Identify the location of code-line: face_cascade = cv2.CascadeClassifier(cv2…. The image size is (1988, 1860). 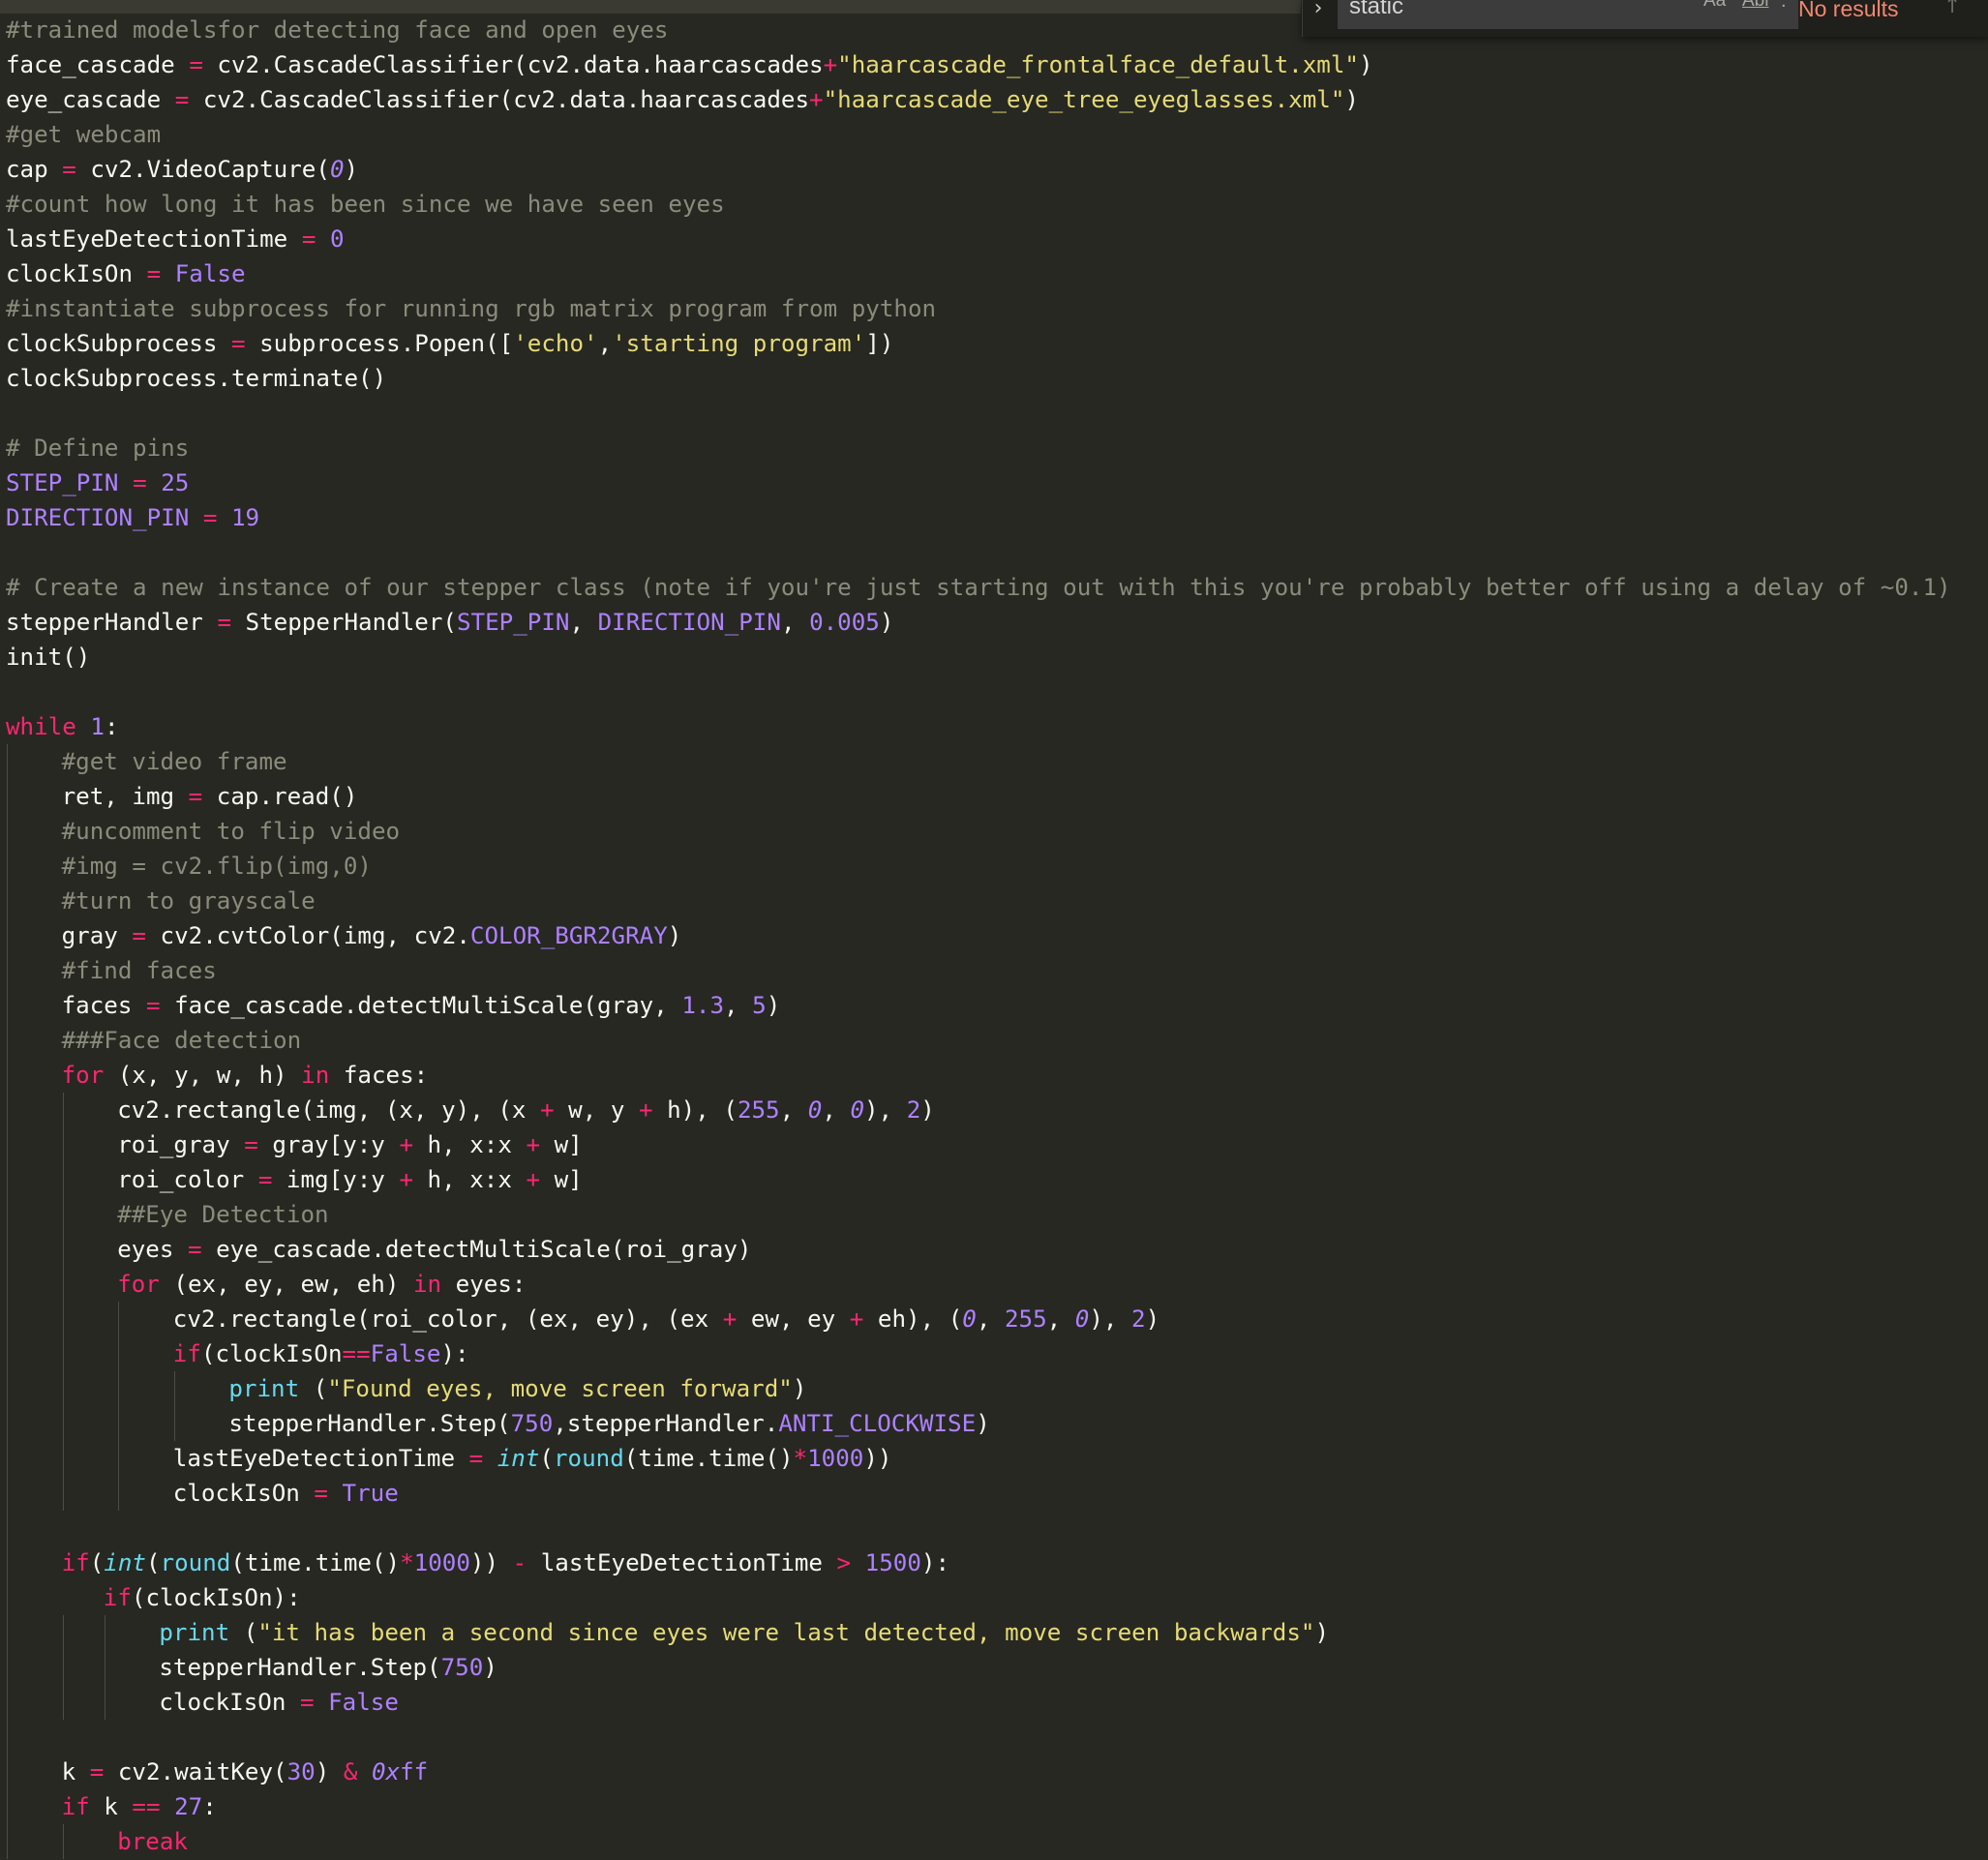
(978, 65).